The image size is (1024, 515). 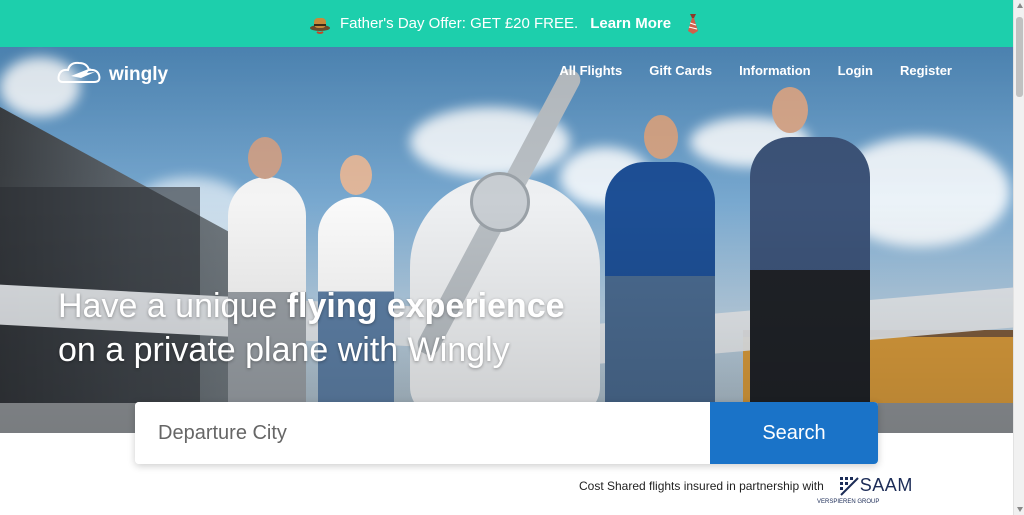 What do you see at coordinates (1020, 5) in the screenshot?
I see `scroll-up-arrow-icon` at bounding box center [1020, 5].